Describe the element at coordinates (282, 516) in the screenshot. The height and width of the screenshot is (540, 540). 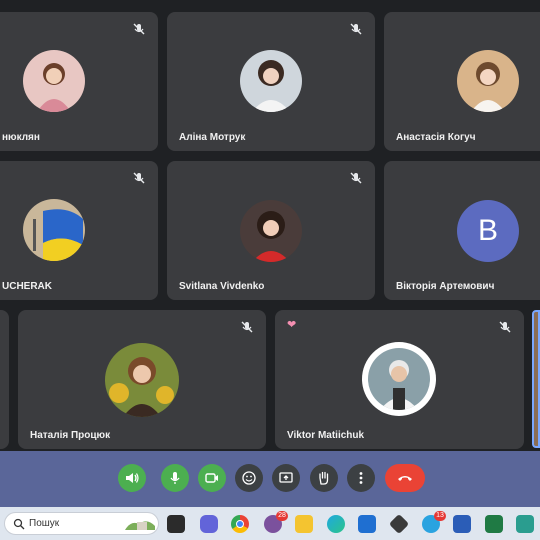
I see `viber-badge: 28` at that location.